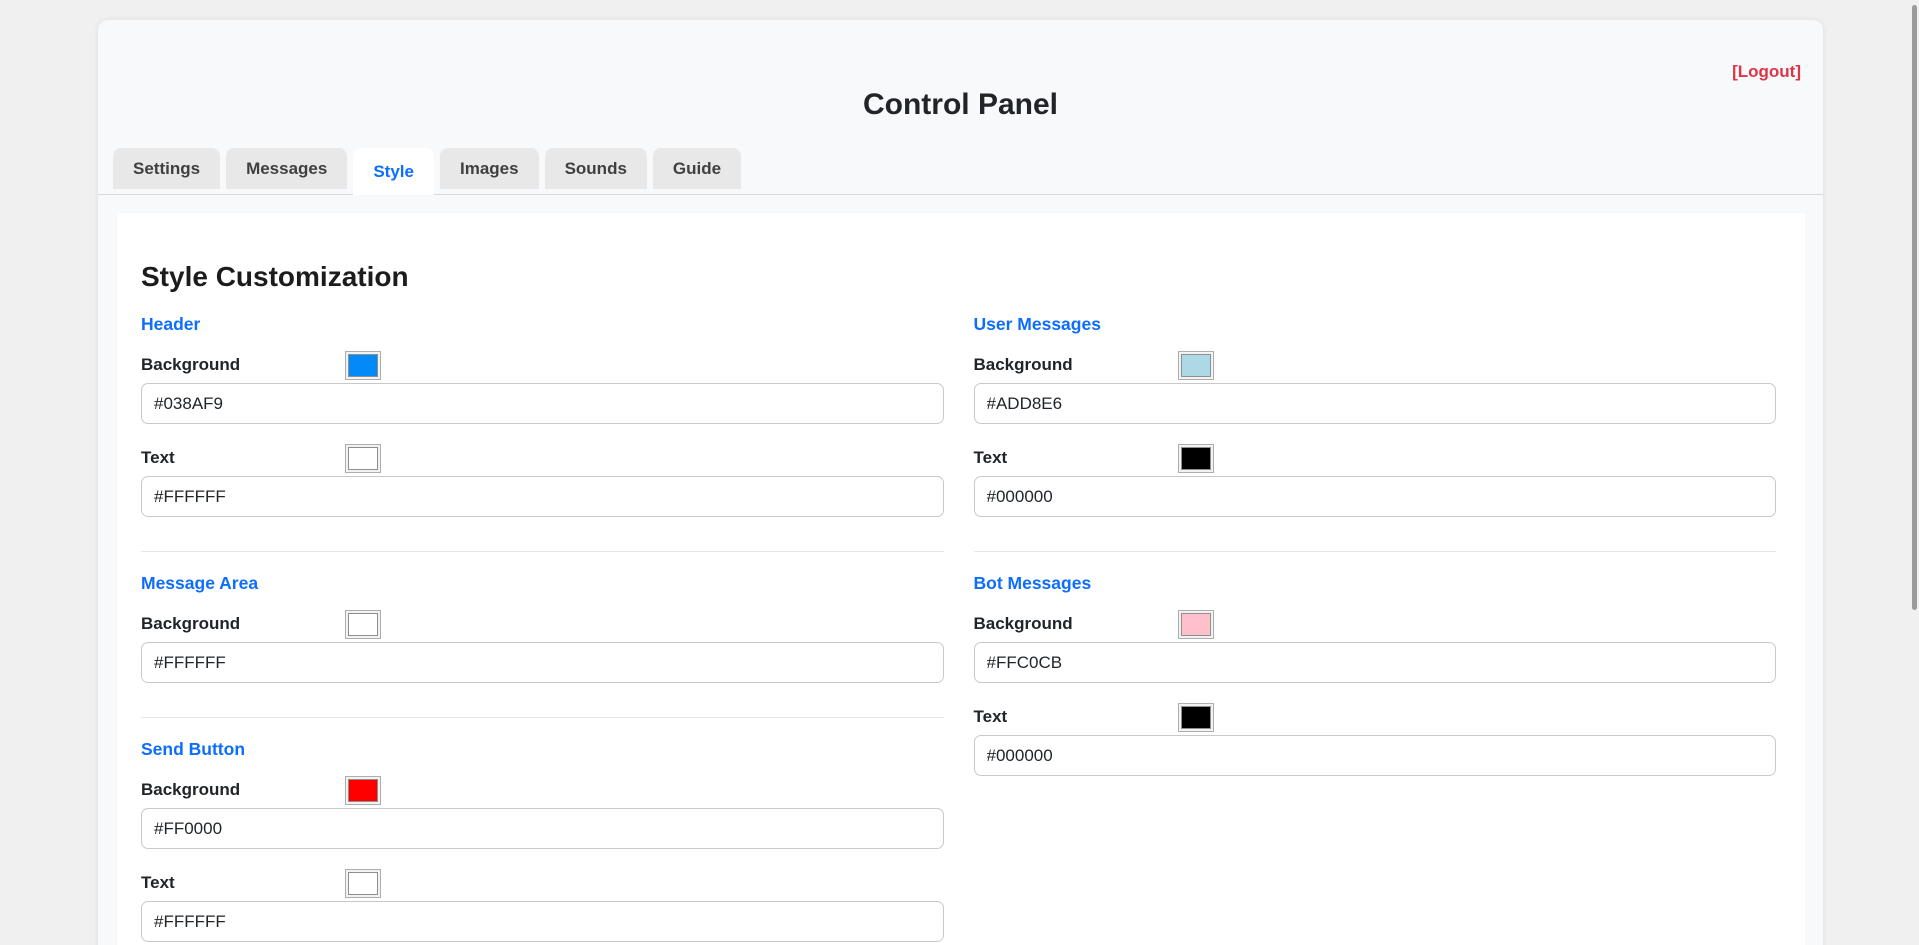 The height and width of the screenshot is (945, 1919). I want to click on send-button-text-field: Text, so click(542, 905).